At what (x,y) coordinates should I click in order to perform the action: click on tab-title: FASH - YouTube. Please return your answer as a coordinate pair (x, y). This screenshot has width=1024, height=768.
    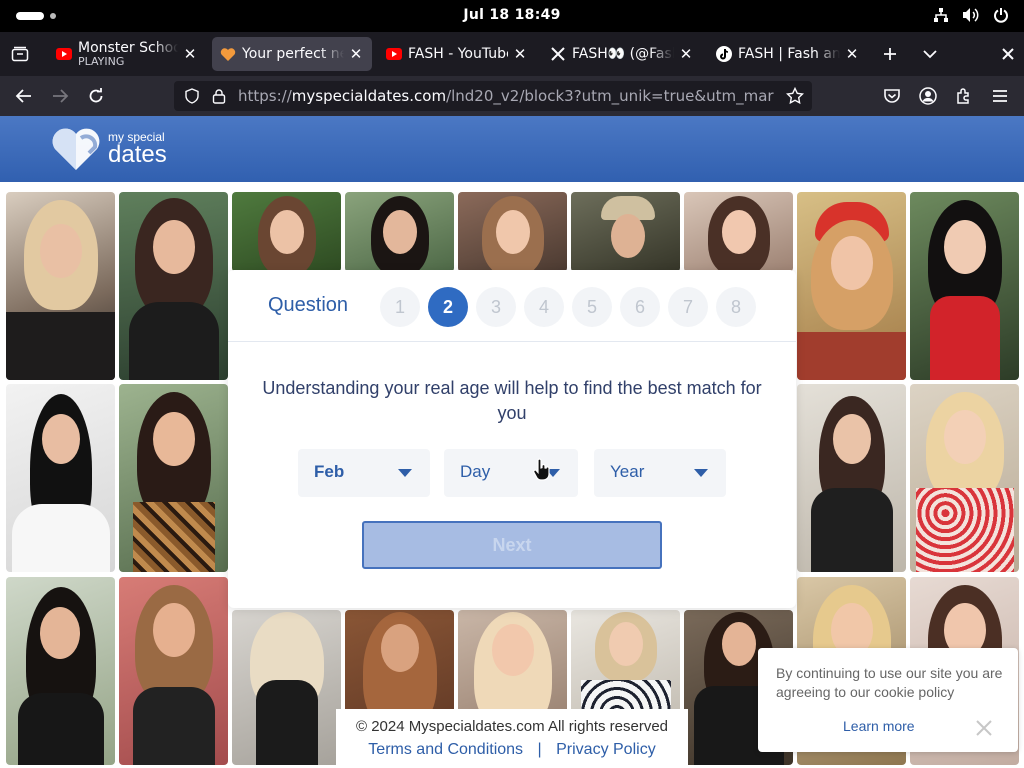
    Looking at the image, I should click on (458, 54).